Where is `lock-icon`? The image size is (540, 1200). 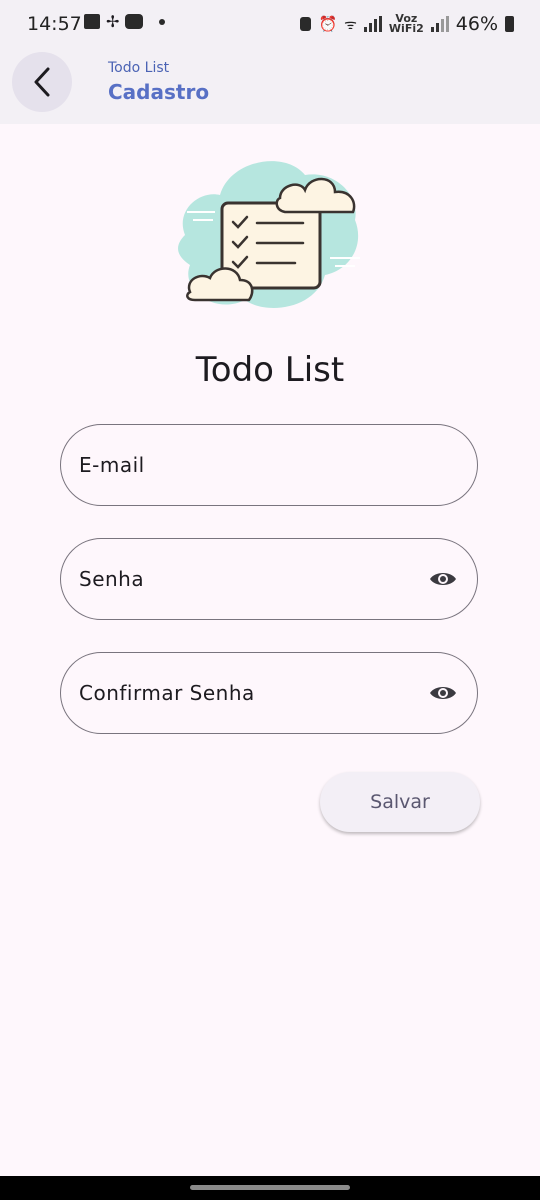 lock-icon is located at coordinates (306, 24).